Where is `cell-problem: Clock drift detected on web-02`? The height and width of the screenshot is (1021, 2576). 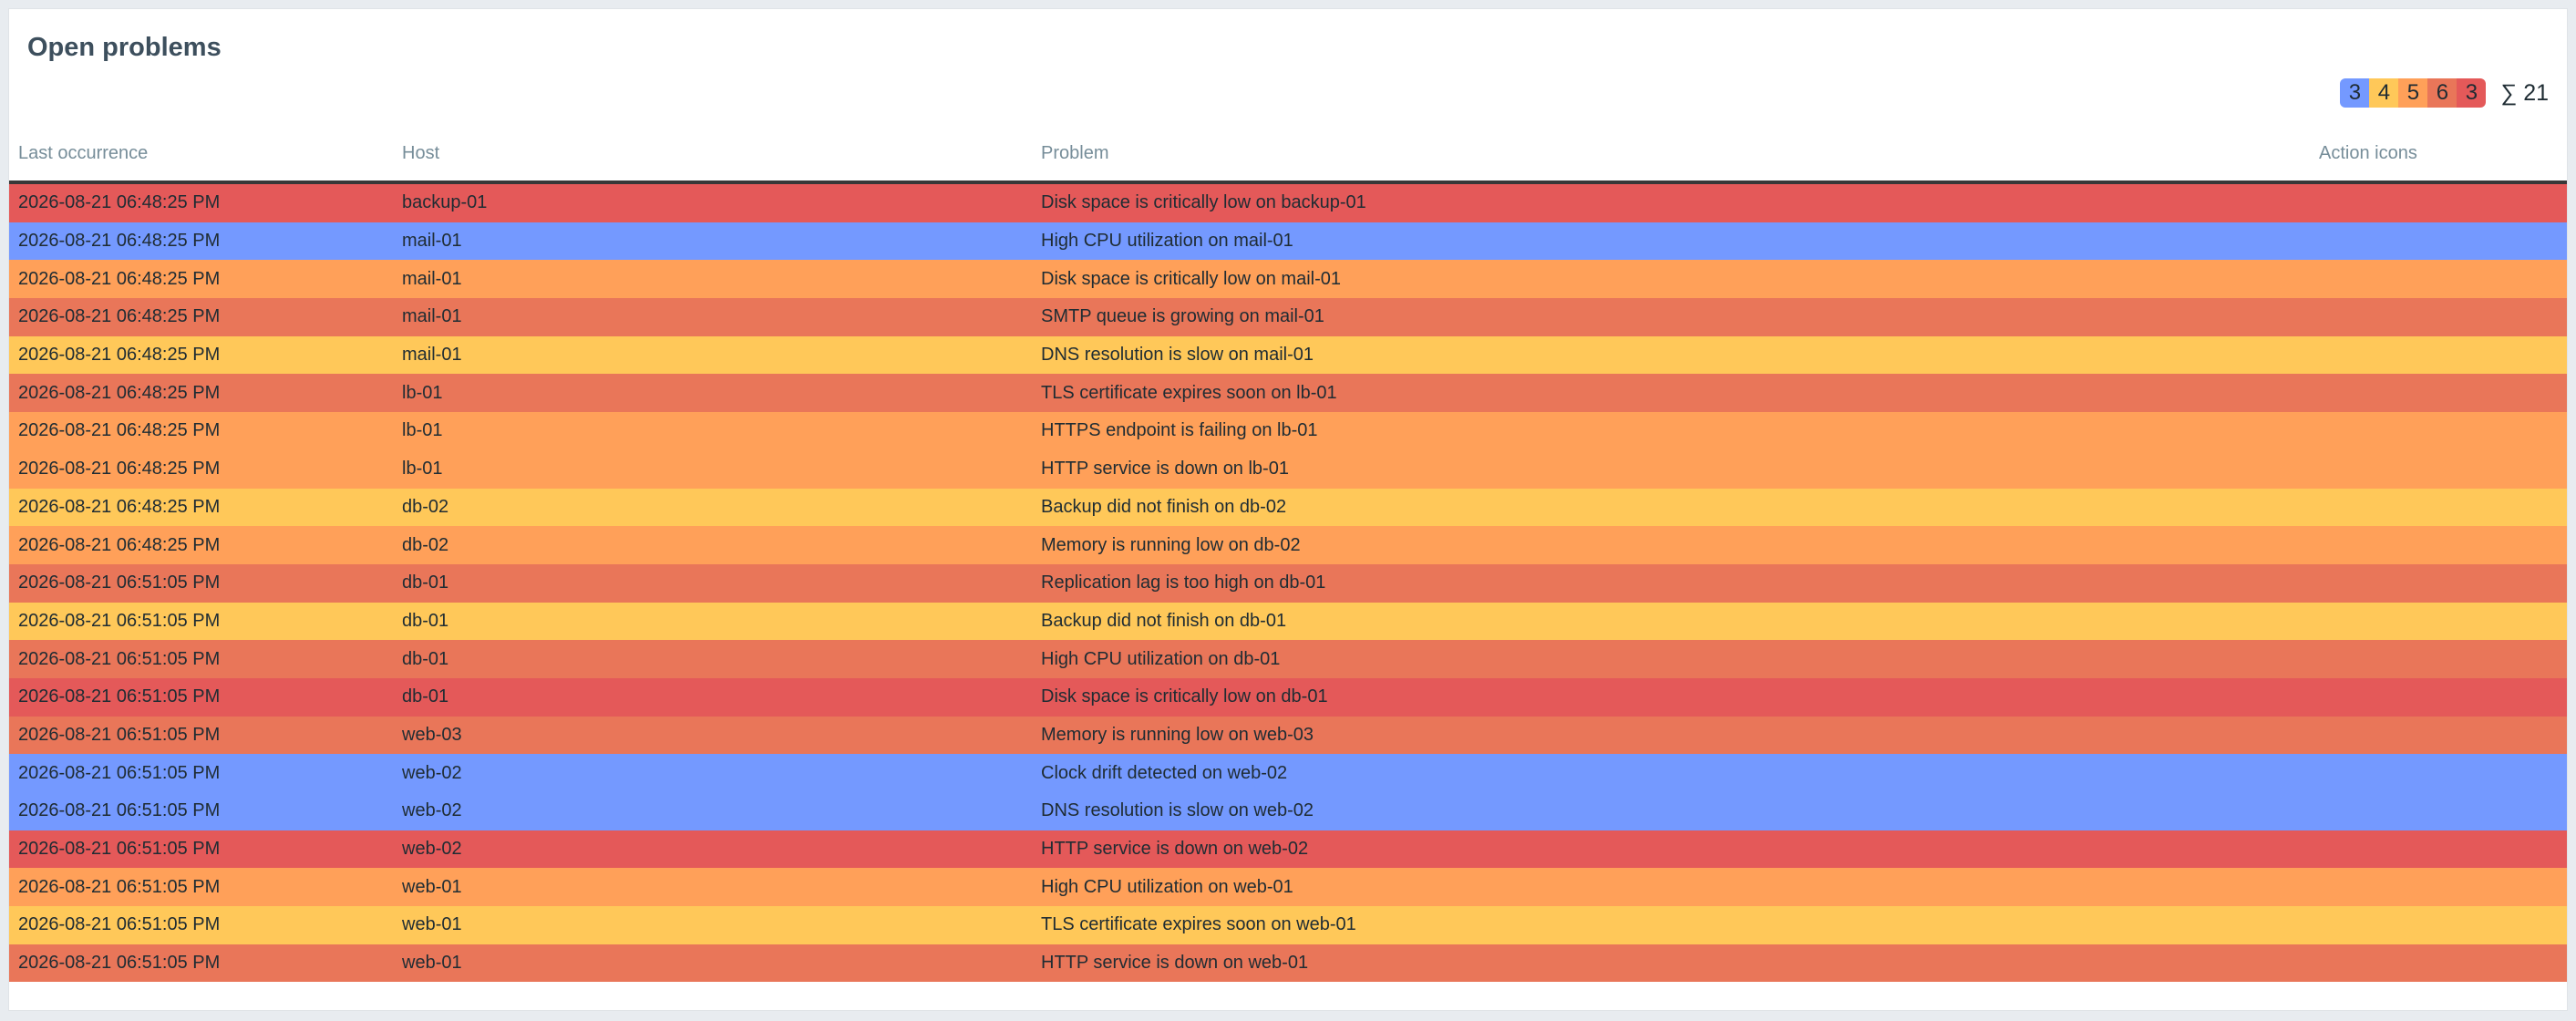 cell-problem: Clock drift detected on web-02 is located at coordinates (1671, 773).